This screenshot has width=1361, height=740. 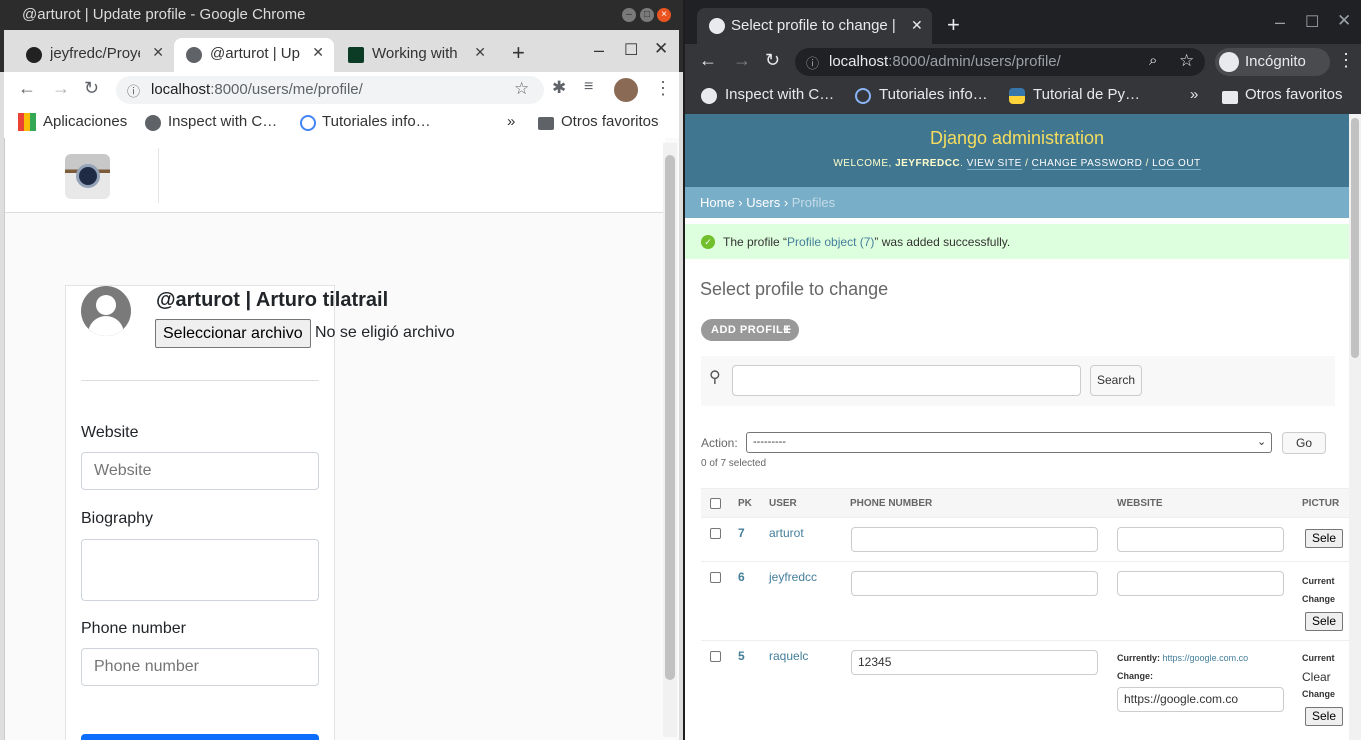 What do you see at coordinates (94, 55) in the screenshot?
I see `tab-github: jeyfredc/Proye ✕` at bounding box center [94, 55].